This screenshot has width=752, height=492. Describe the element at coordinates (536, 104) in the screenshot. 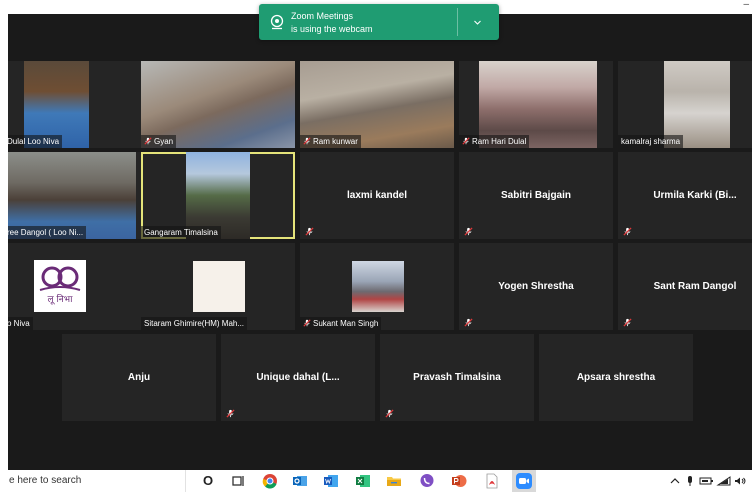

I see `participant-tile: Ram Hari Dulal` at that location.